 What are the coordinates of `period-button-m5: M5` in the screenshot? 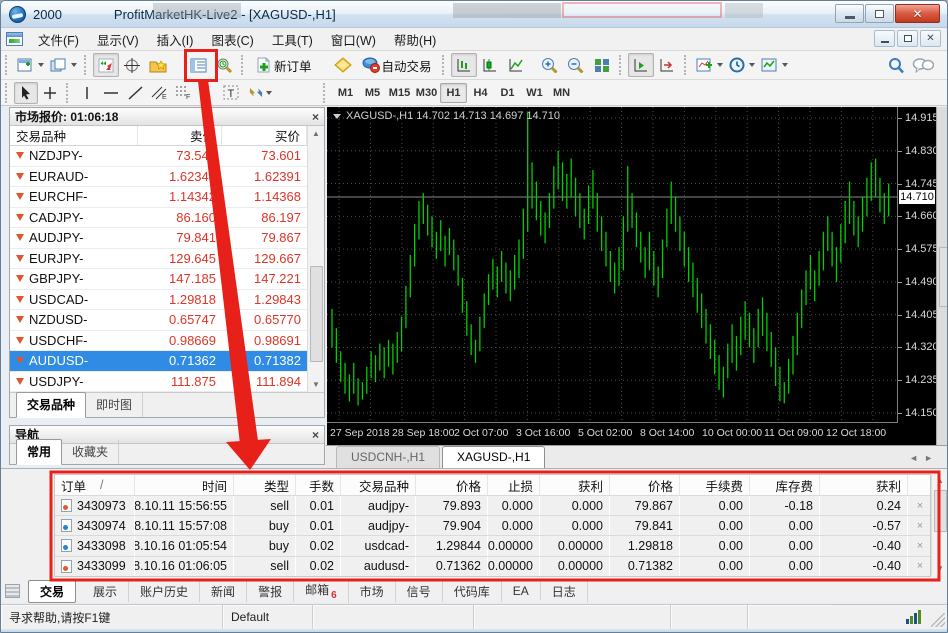 It's located at (372, 93).